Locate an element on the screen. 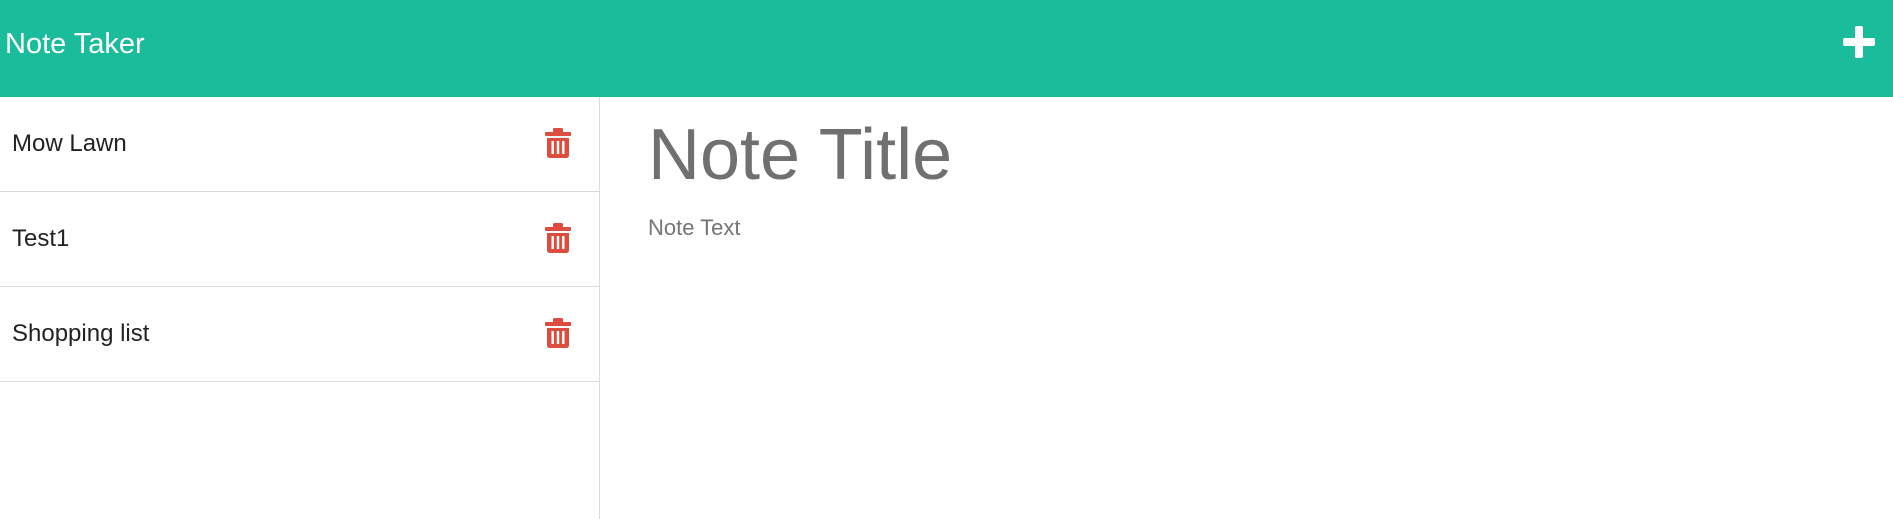 Image resolution: width=1893 pixels, height=519 pixels. note-item-title: Test1 is located at coordinates (40, 239).